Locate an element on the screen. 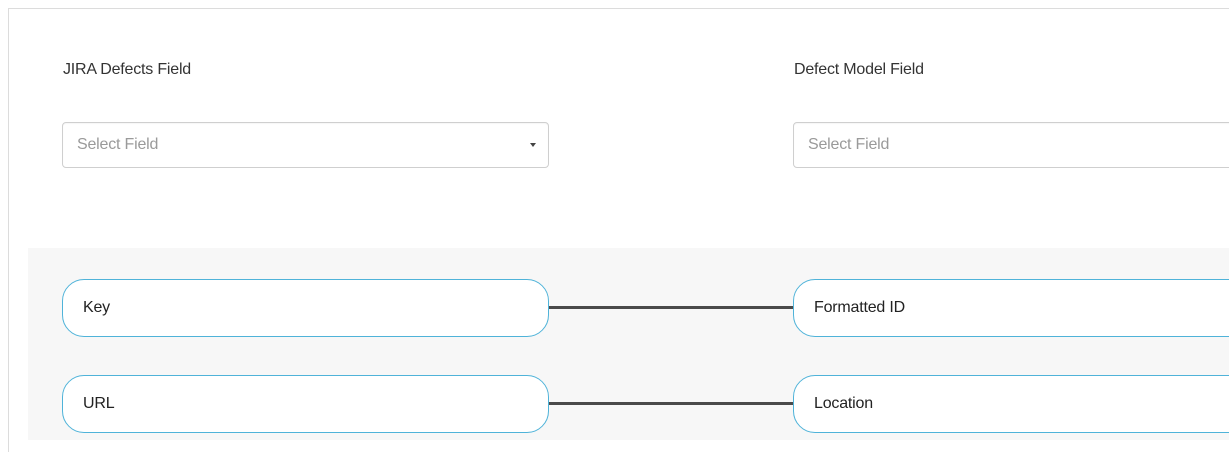 The width and height of the screenshot is (1229, 452). jira-field-select: Select Field is located at coordinates (305, 145).